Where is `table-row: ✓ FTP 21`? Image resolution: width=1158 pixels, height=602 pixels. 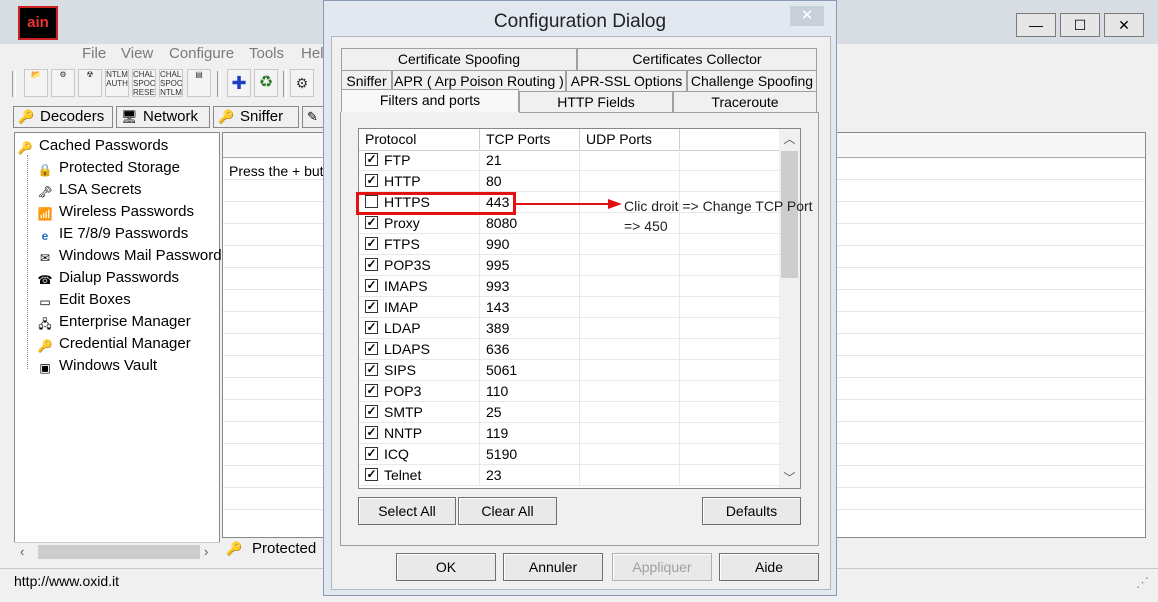 table-row: ✓ FTP 21 is located at coordinates (569, 160).